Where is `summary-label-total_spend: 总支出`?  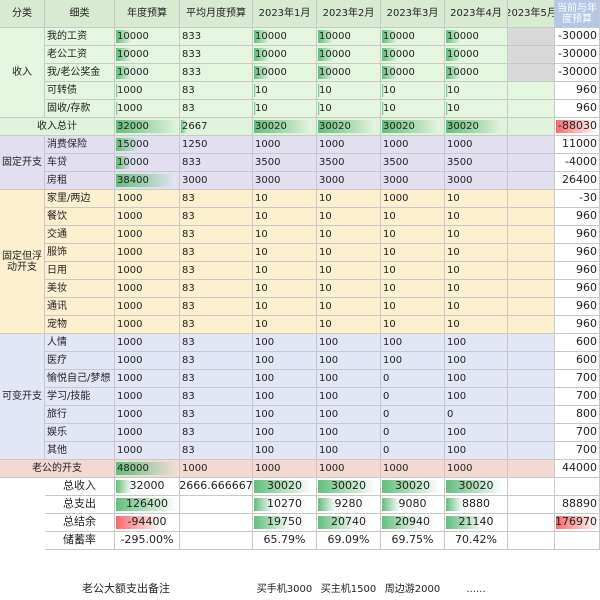
summary-label-total_spend: 总支出 is located at coordinates (80, 505).